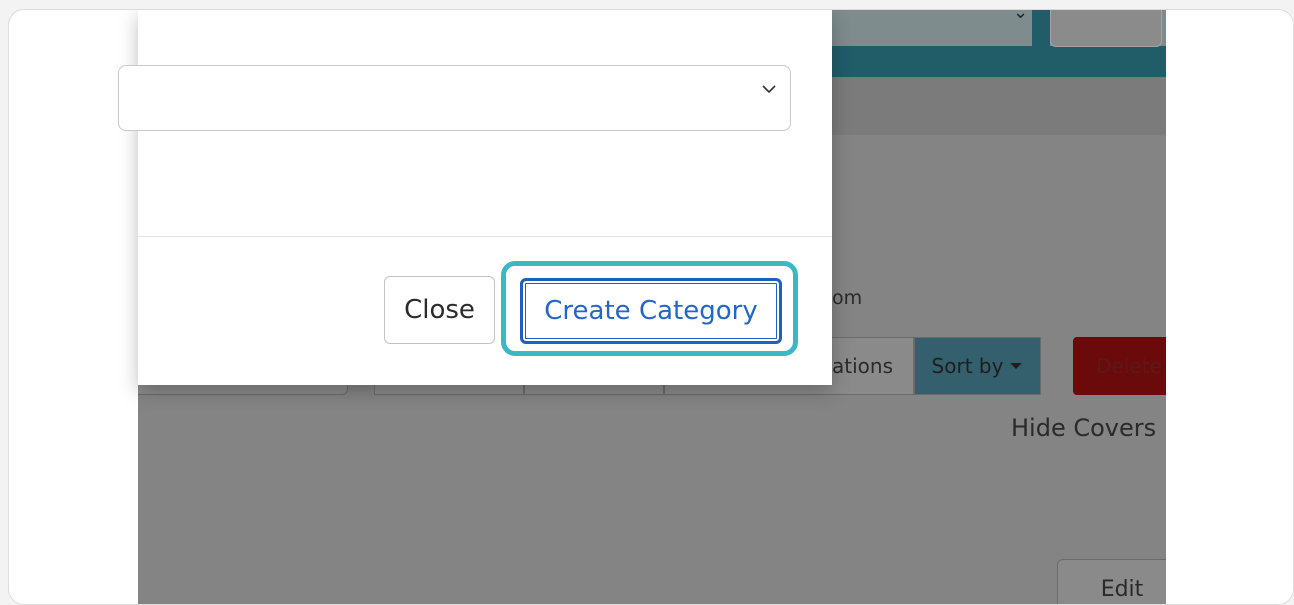 The height and width of the screenshot is (605, 1294). I want to click on hide-covers-link: Hide Covers, so click(1083, 428).